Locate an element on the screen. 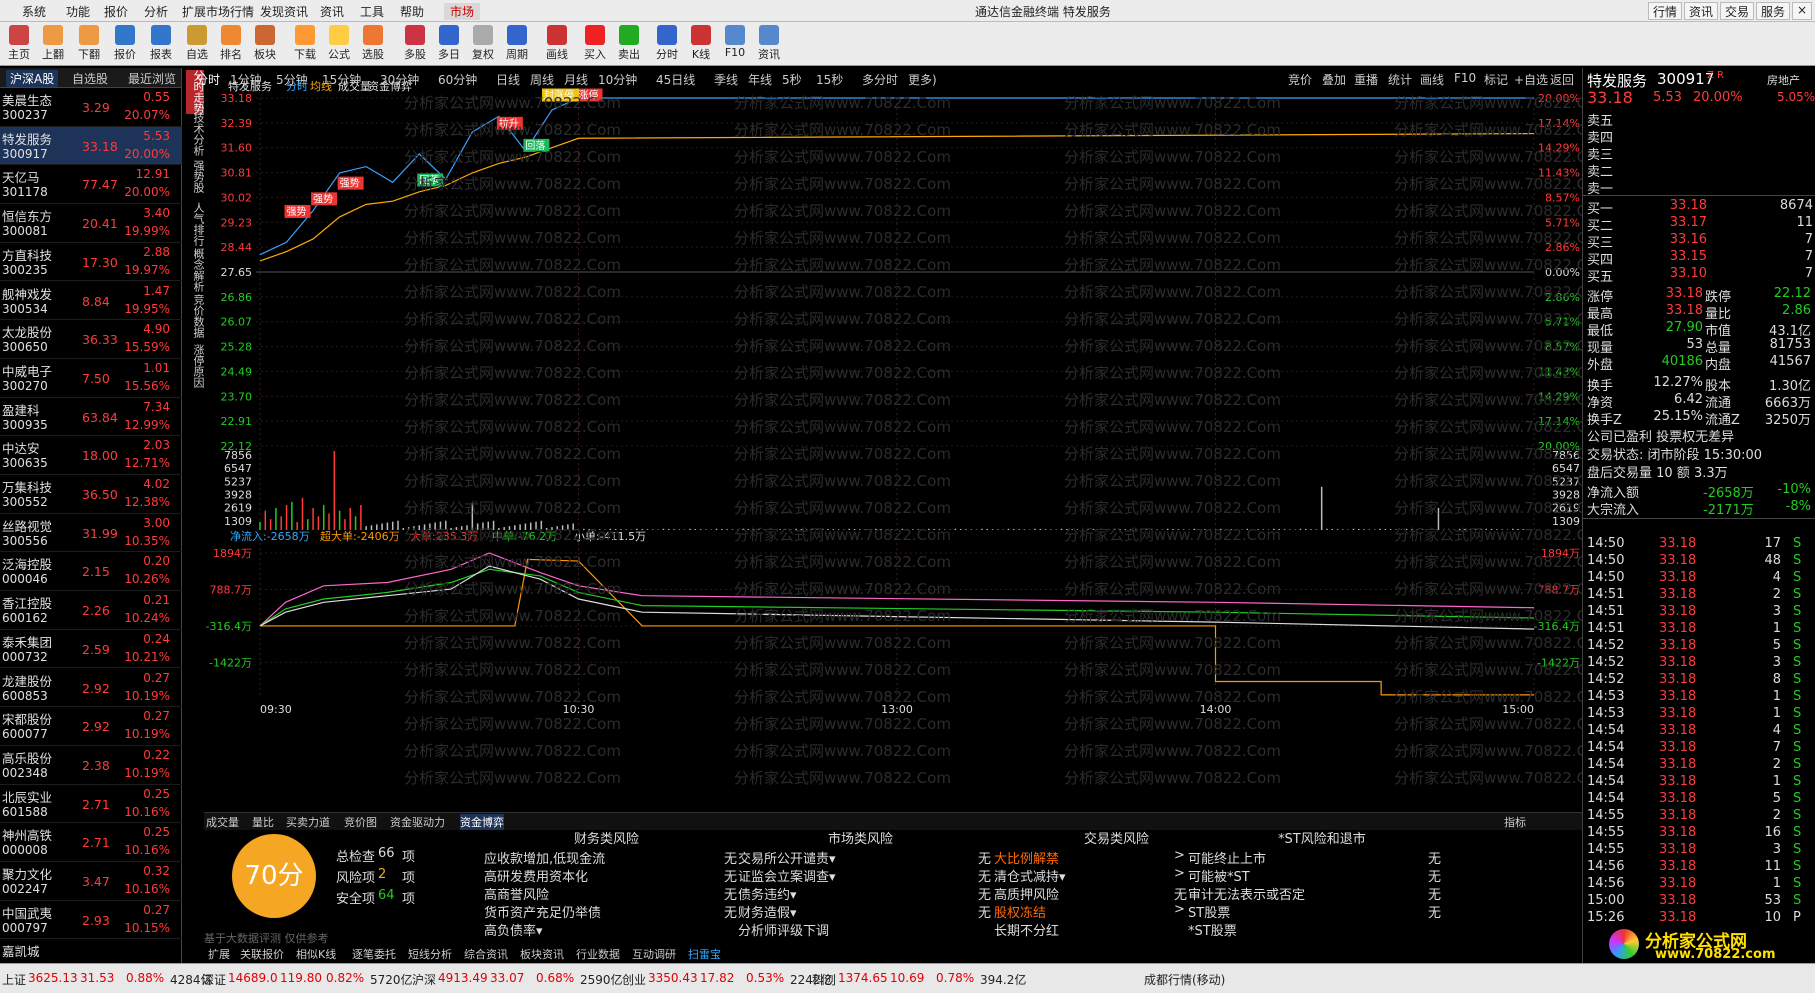 The image size is (1815, 993). risk-item: 高质押风险 is located at coordinates (1026, 893).